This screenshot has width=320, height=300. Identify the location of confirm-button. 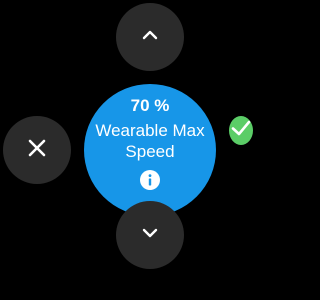
(241, 130).